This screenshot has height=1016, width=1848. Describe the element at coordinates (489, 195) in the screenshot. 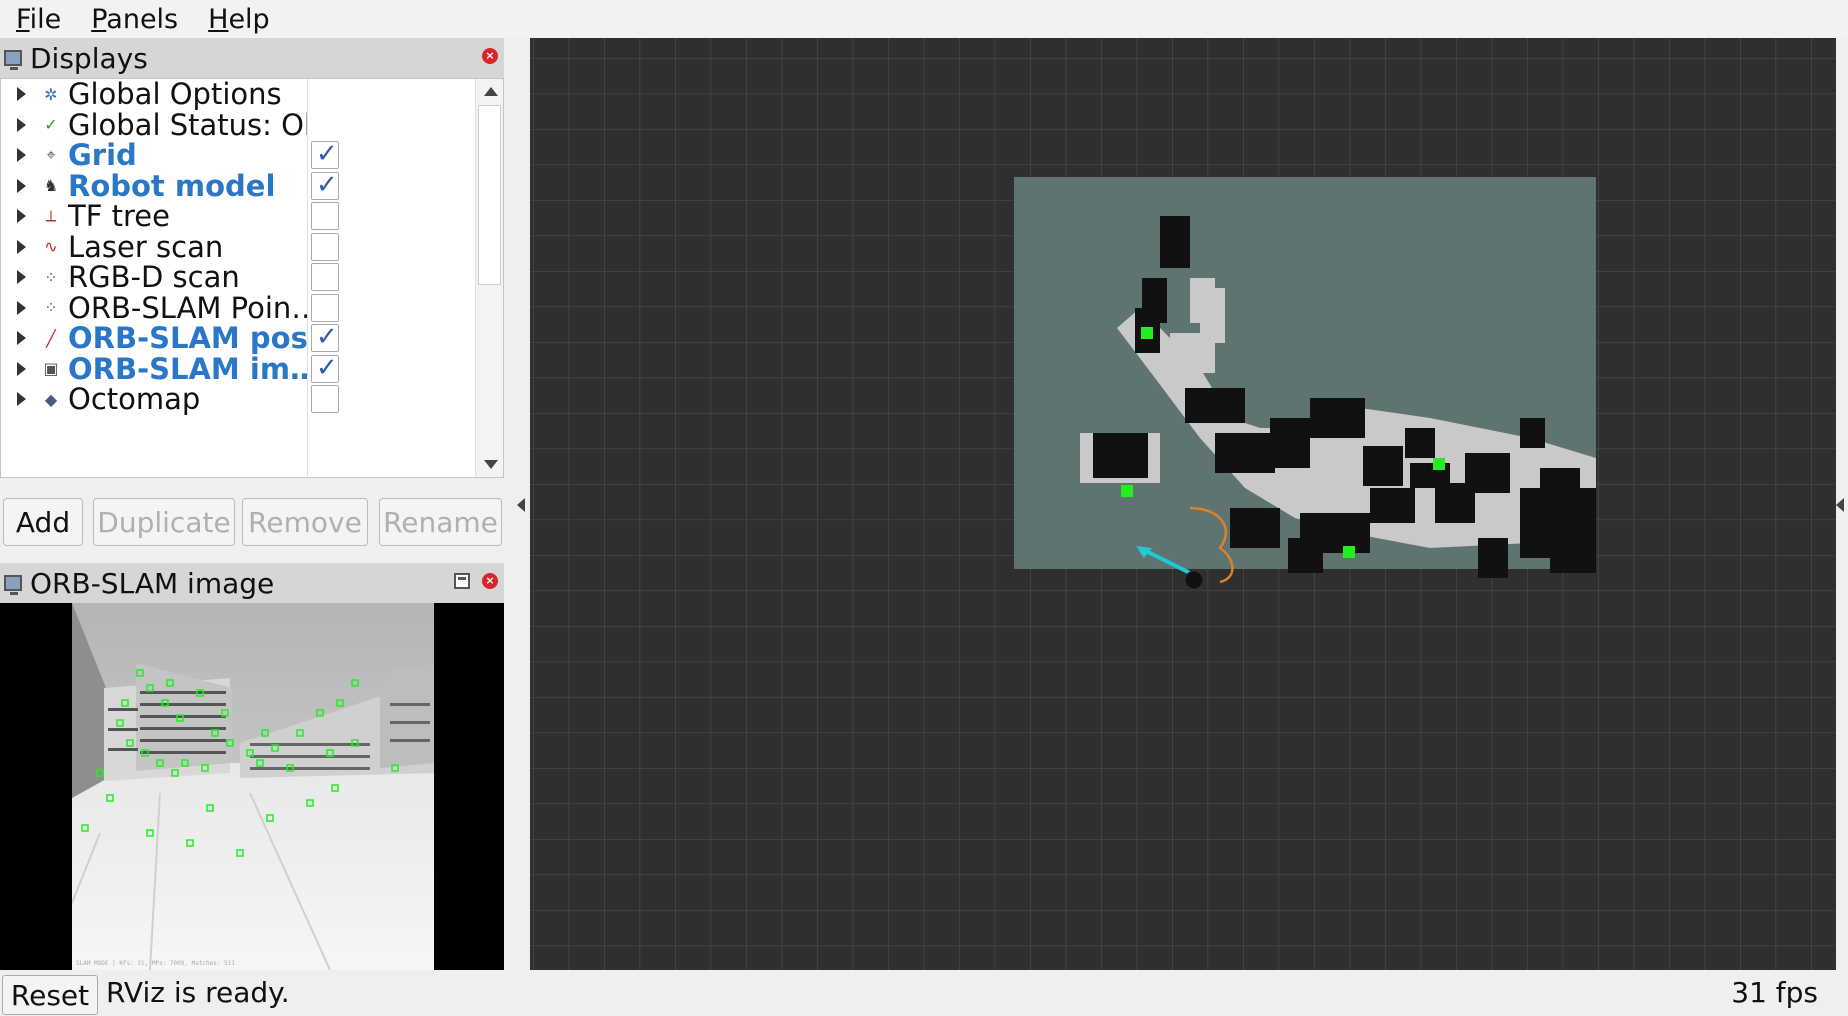

I see `scroll-thumb` at that location.